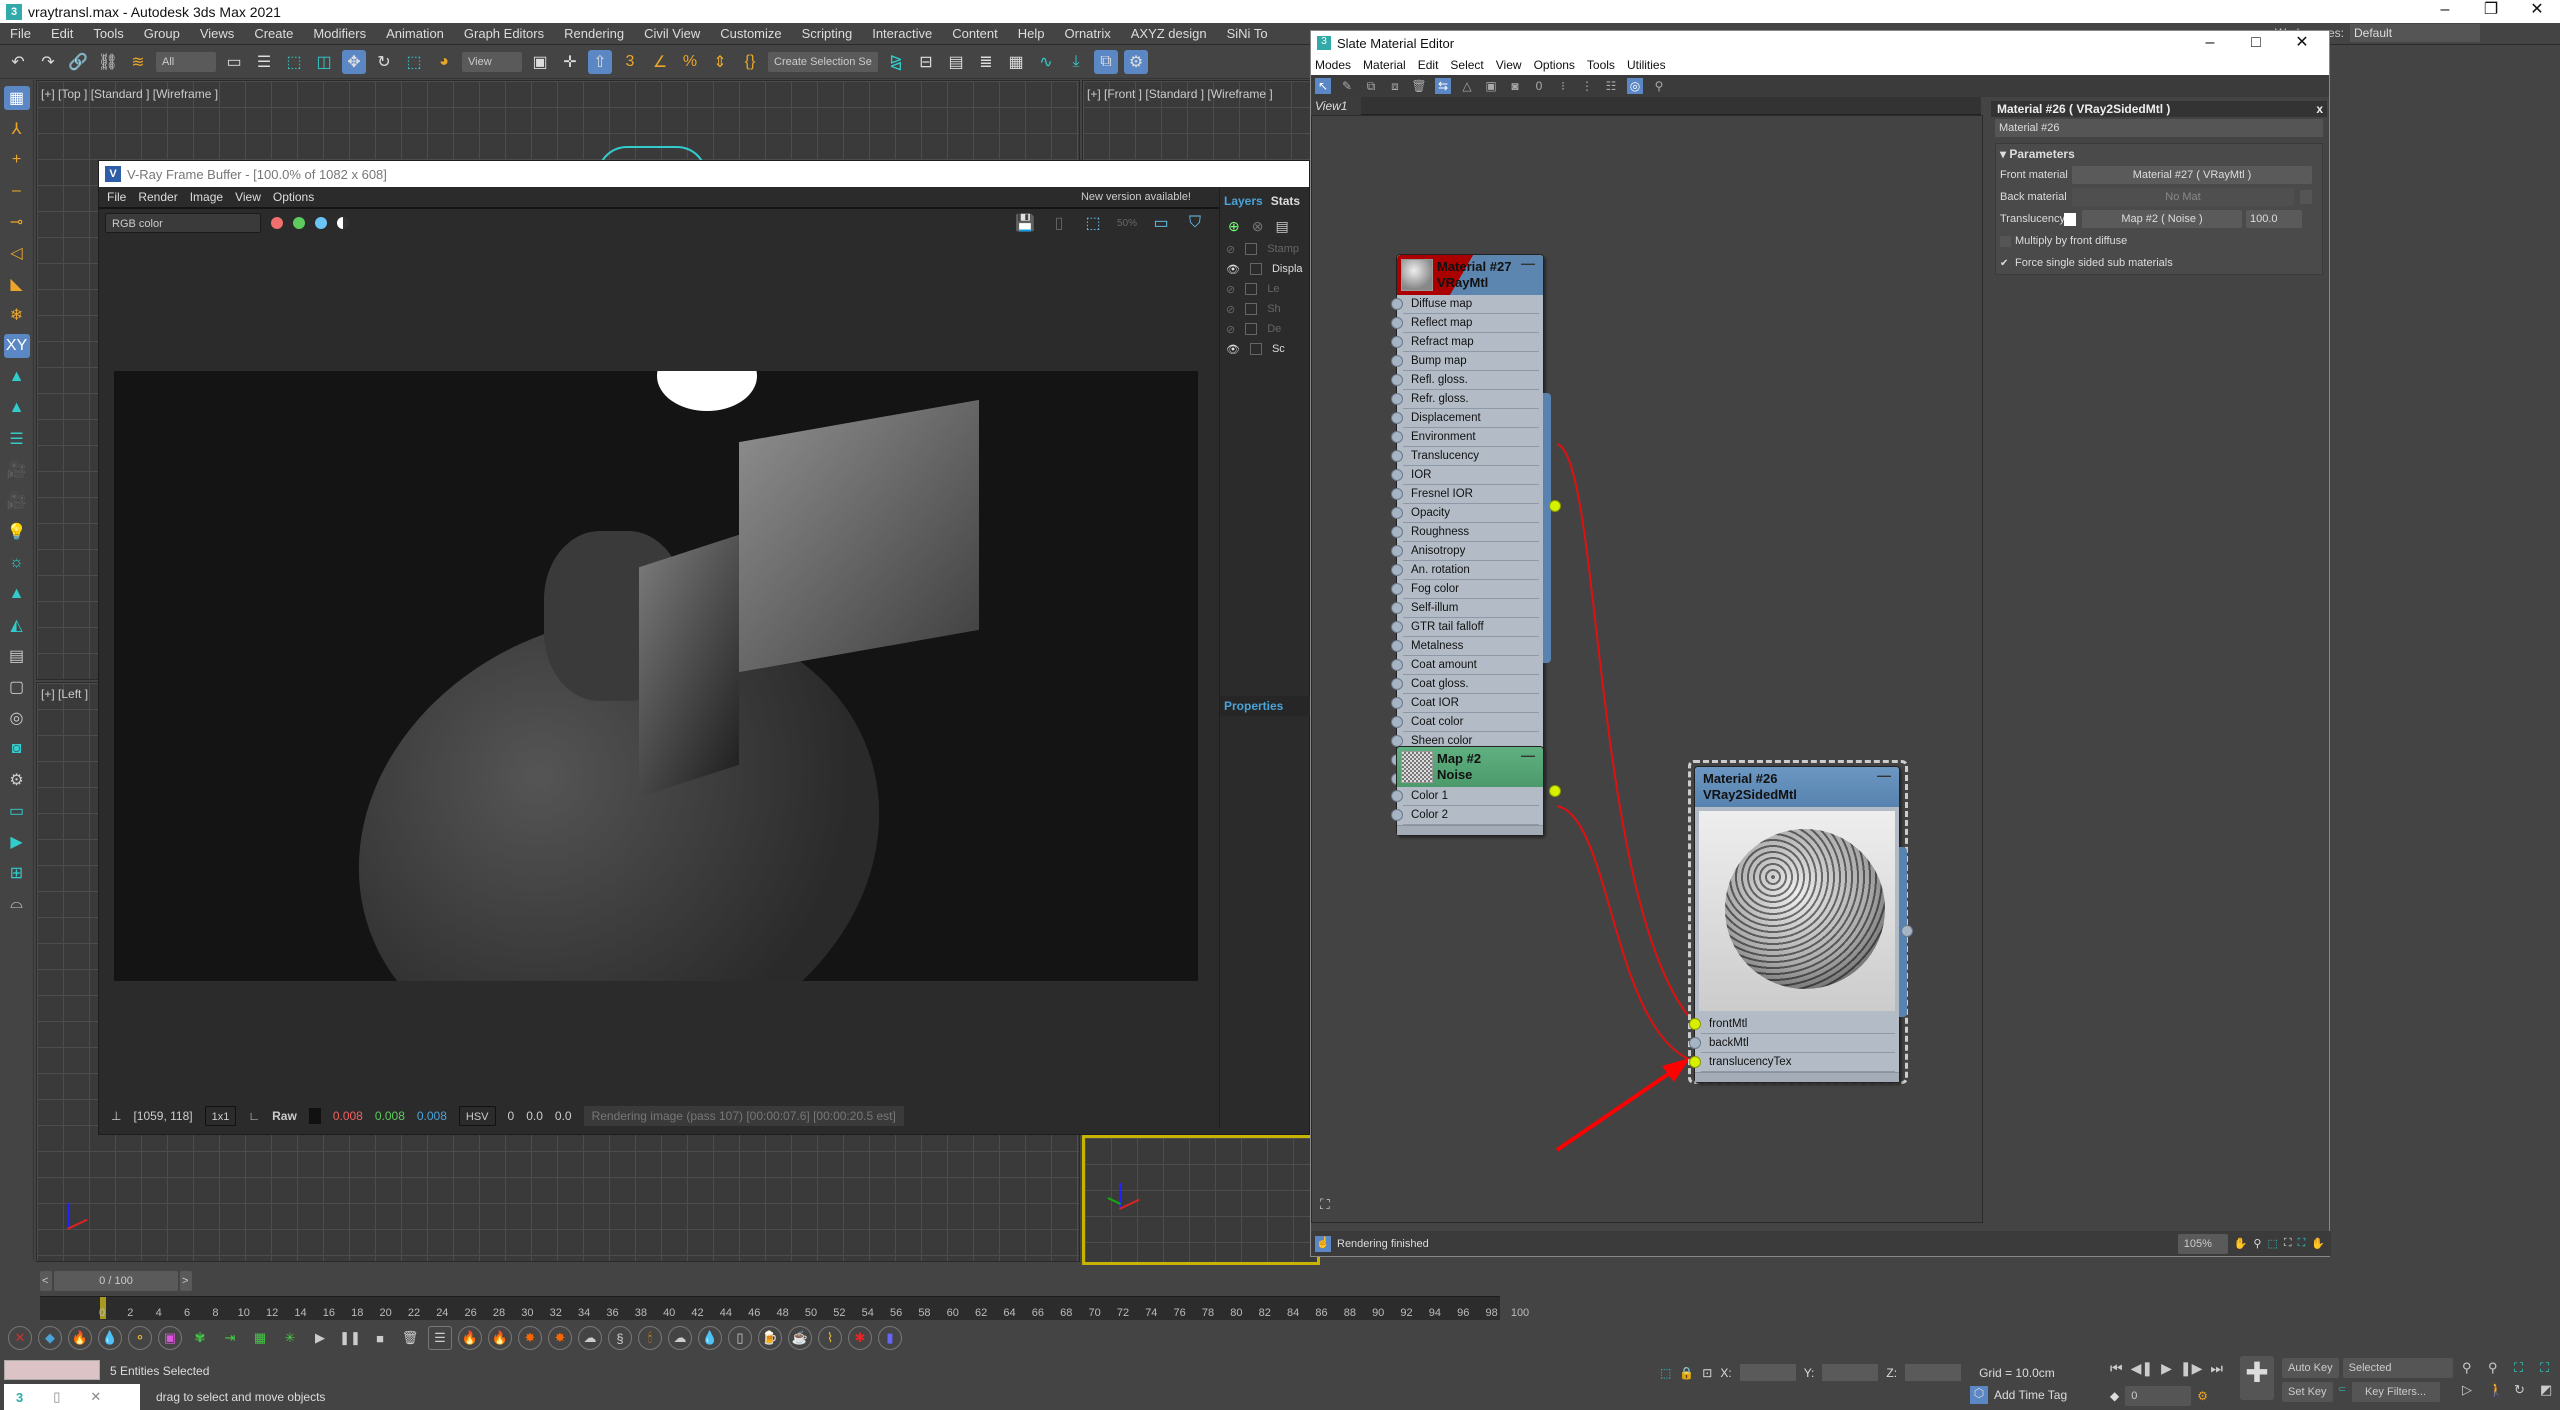  Describe the element at coordinates (1395, 86) in the screenshot. I see `assign-to-selection-icon: ⧈` at that location.